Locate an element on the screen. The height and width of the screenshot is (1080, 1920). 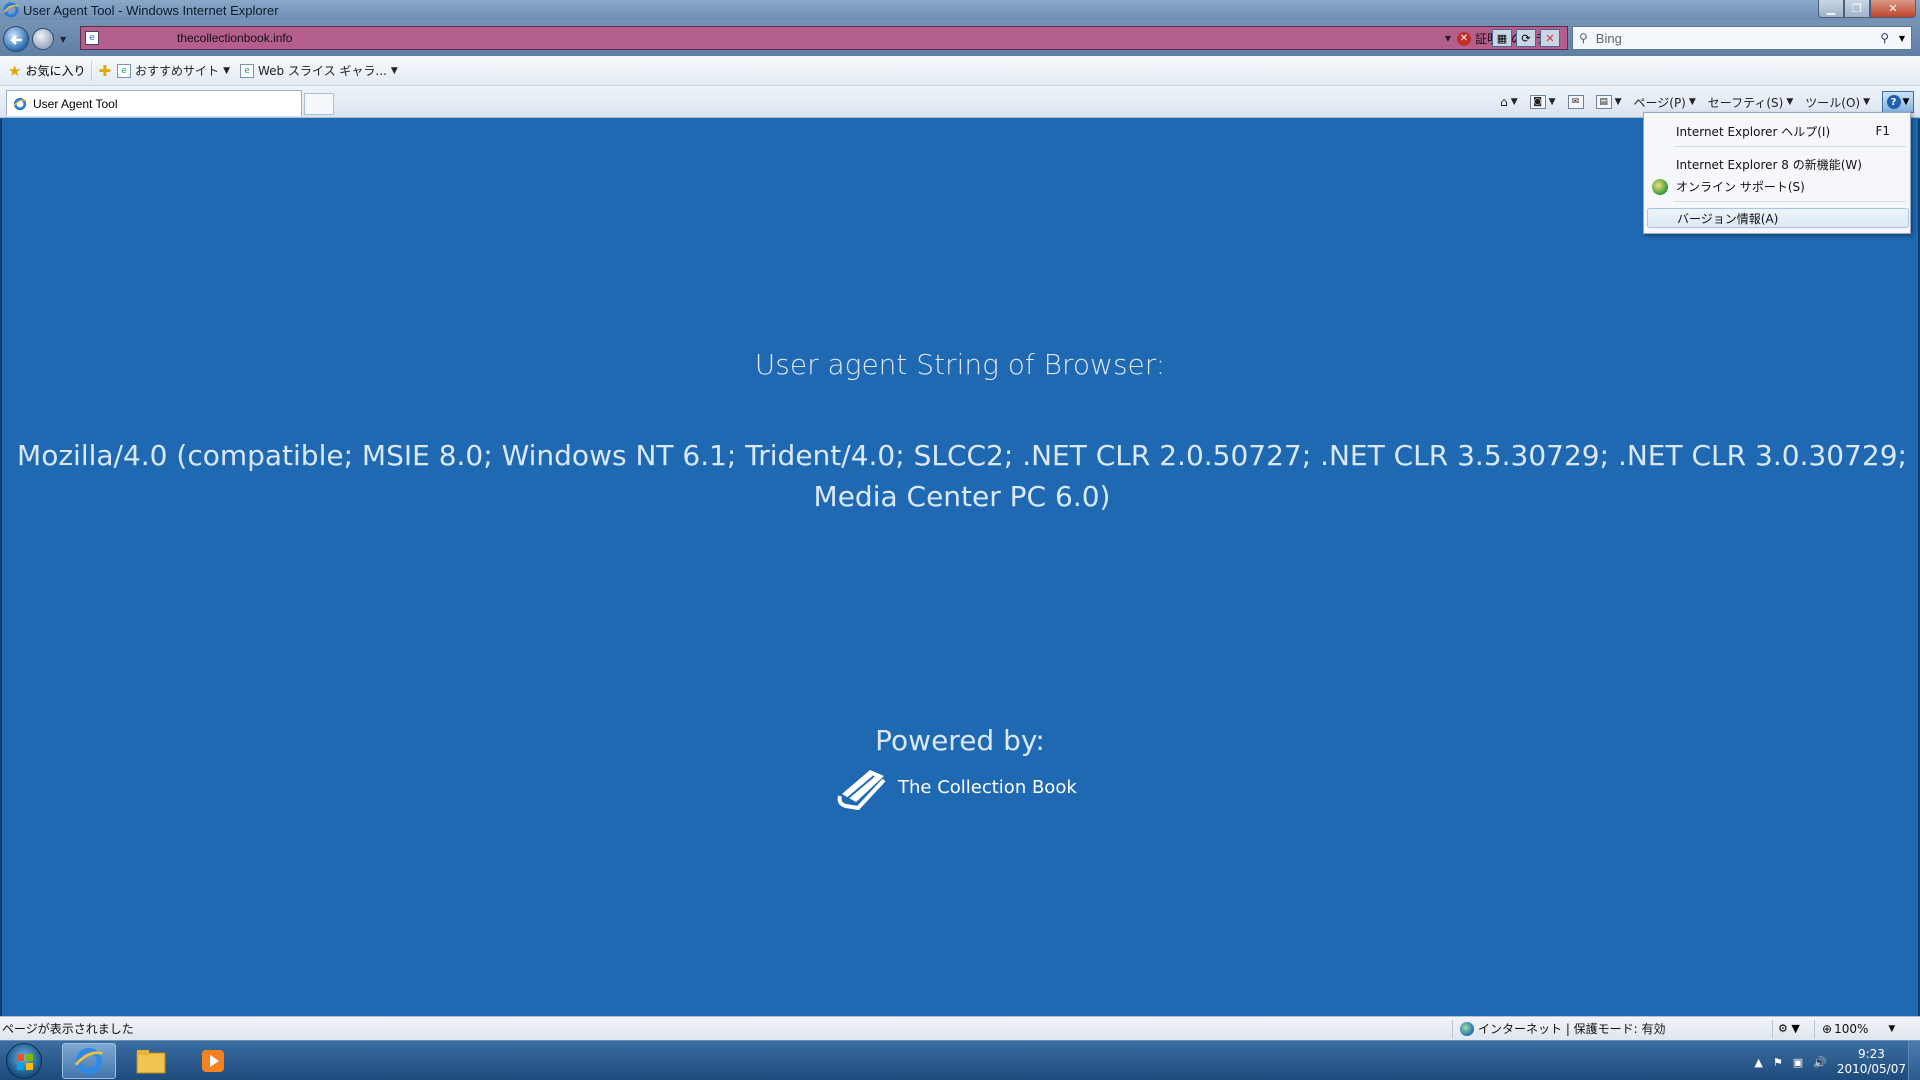
tools-menu: ツール(O) ▼ is located at coordinates (1837, 102).